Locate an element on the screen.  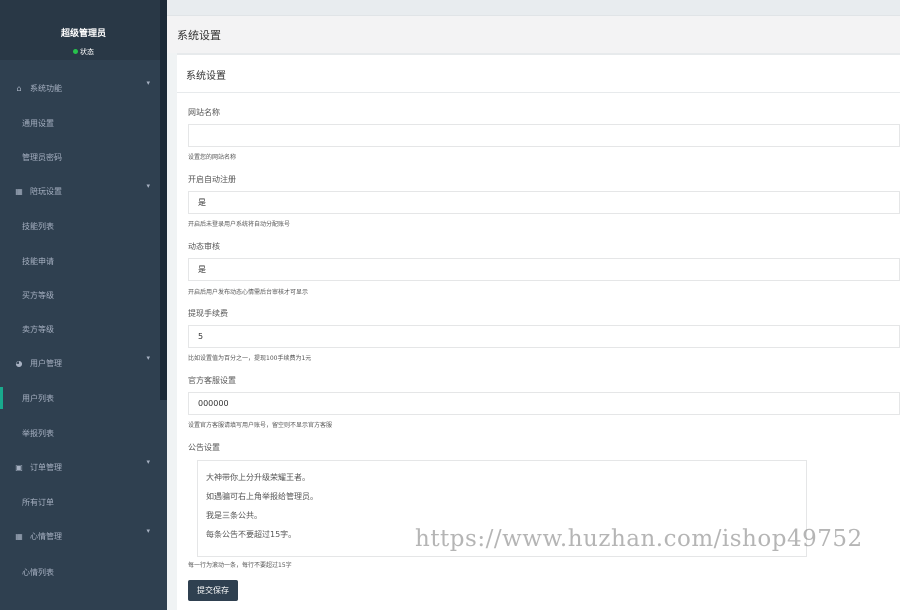
sidebar-item-label: 通用设置 is located at coordinates (38, 123).